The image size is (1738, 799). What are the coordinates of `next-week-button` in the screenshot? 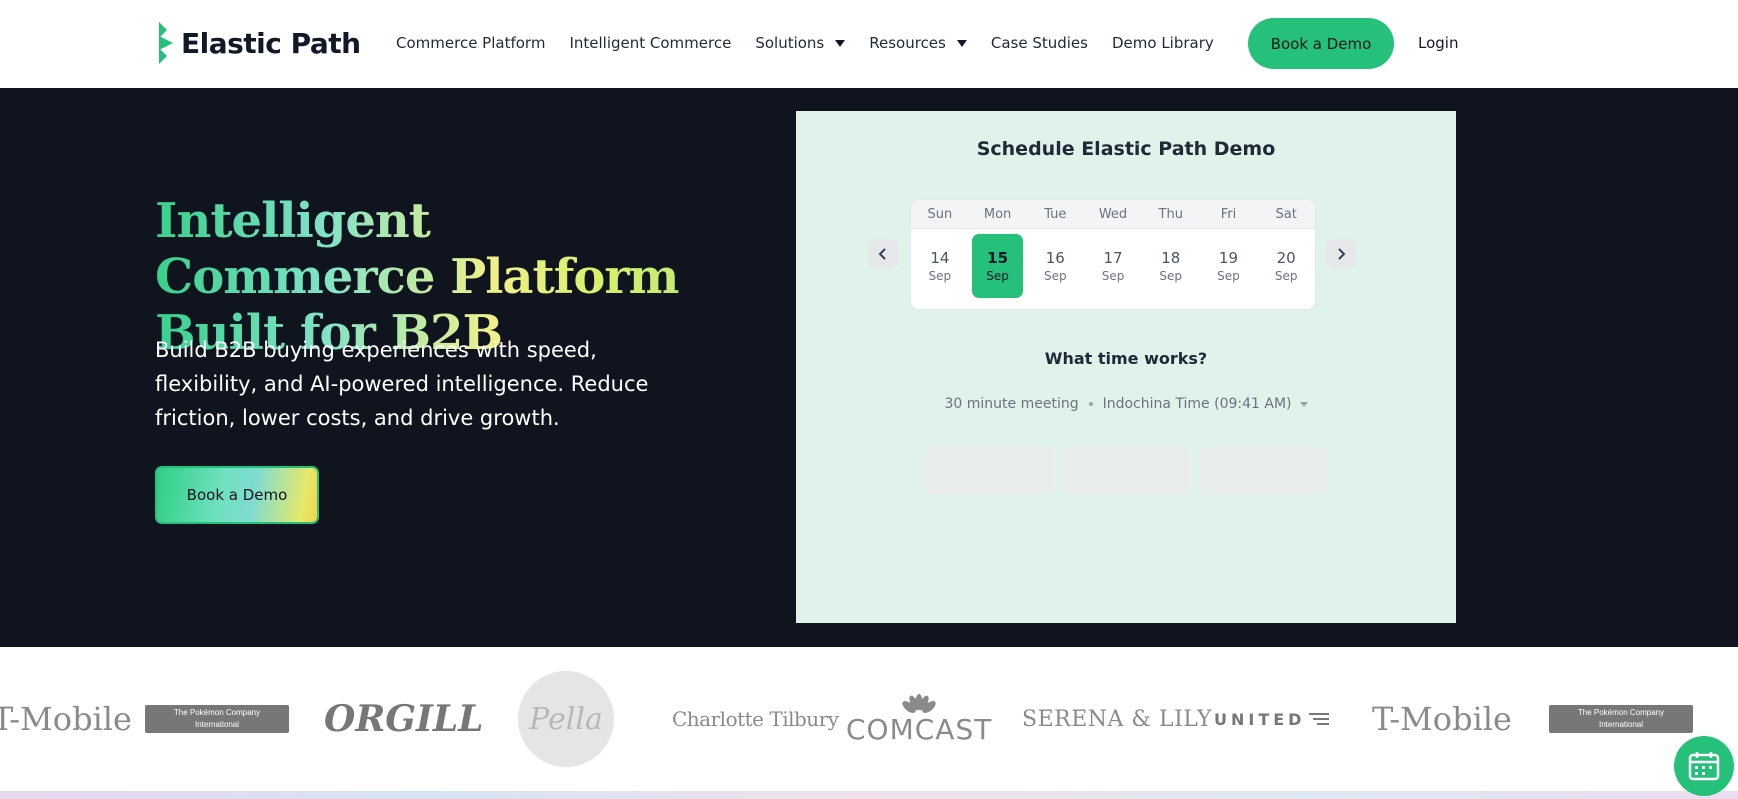 It's located at (1341, 254).